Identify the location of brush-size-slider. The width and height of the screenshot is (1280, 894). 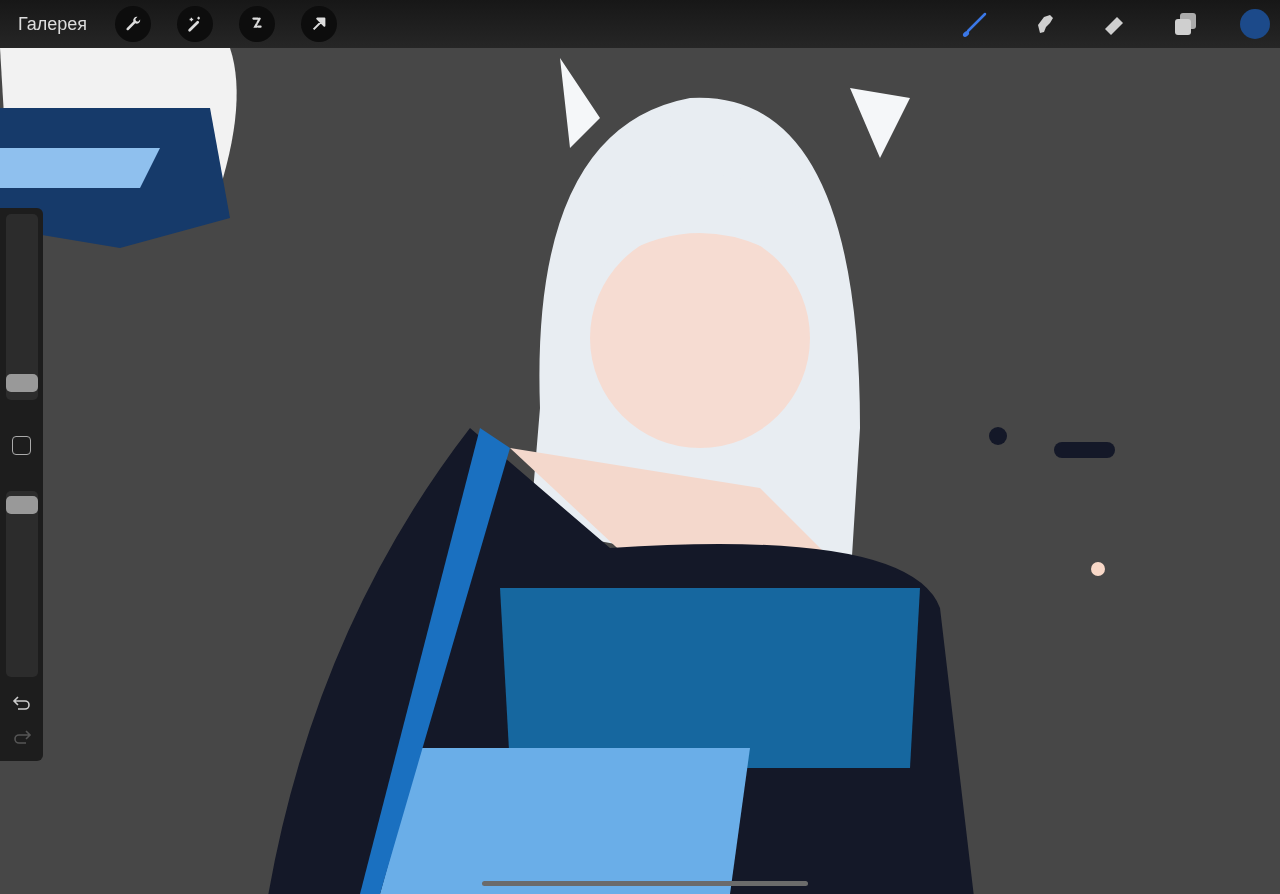
(21, 307).